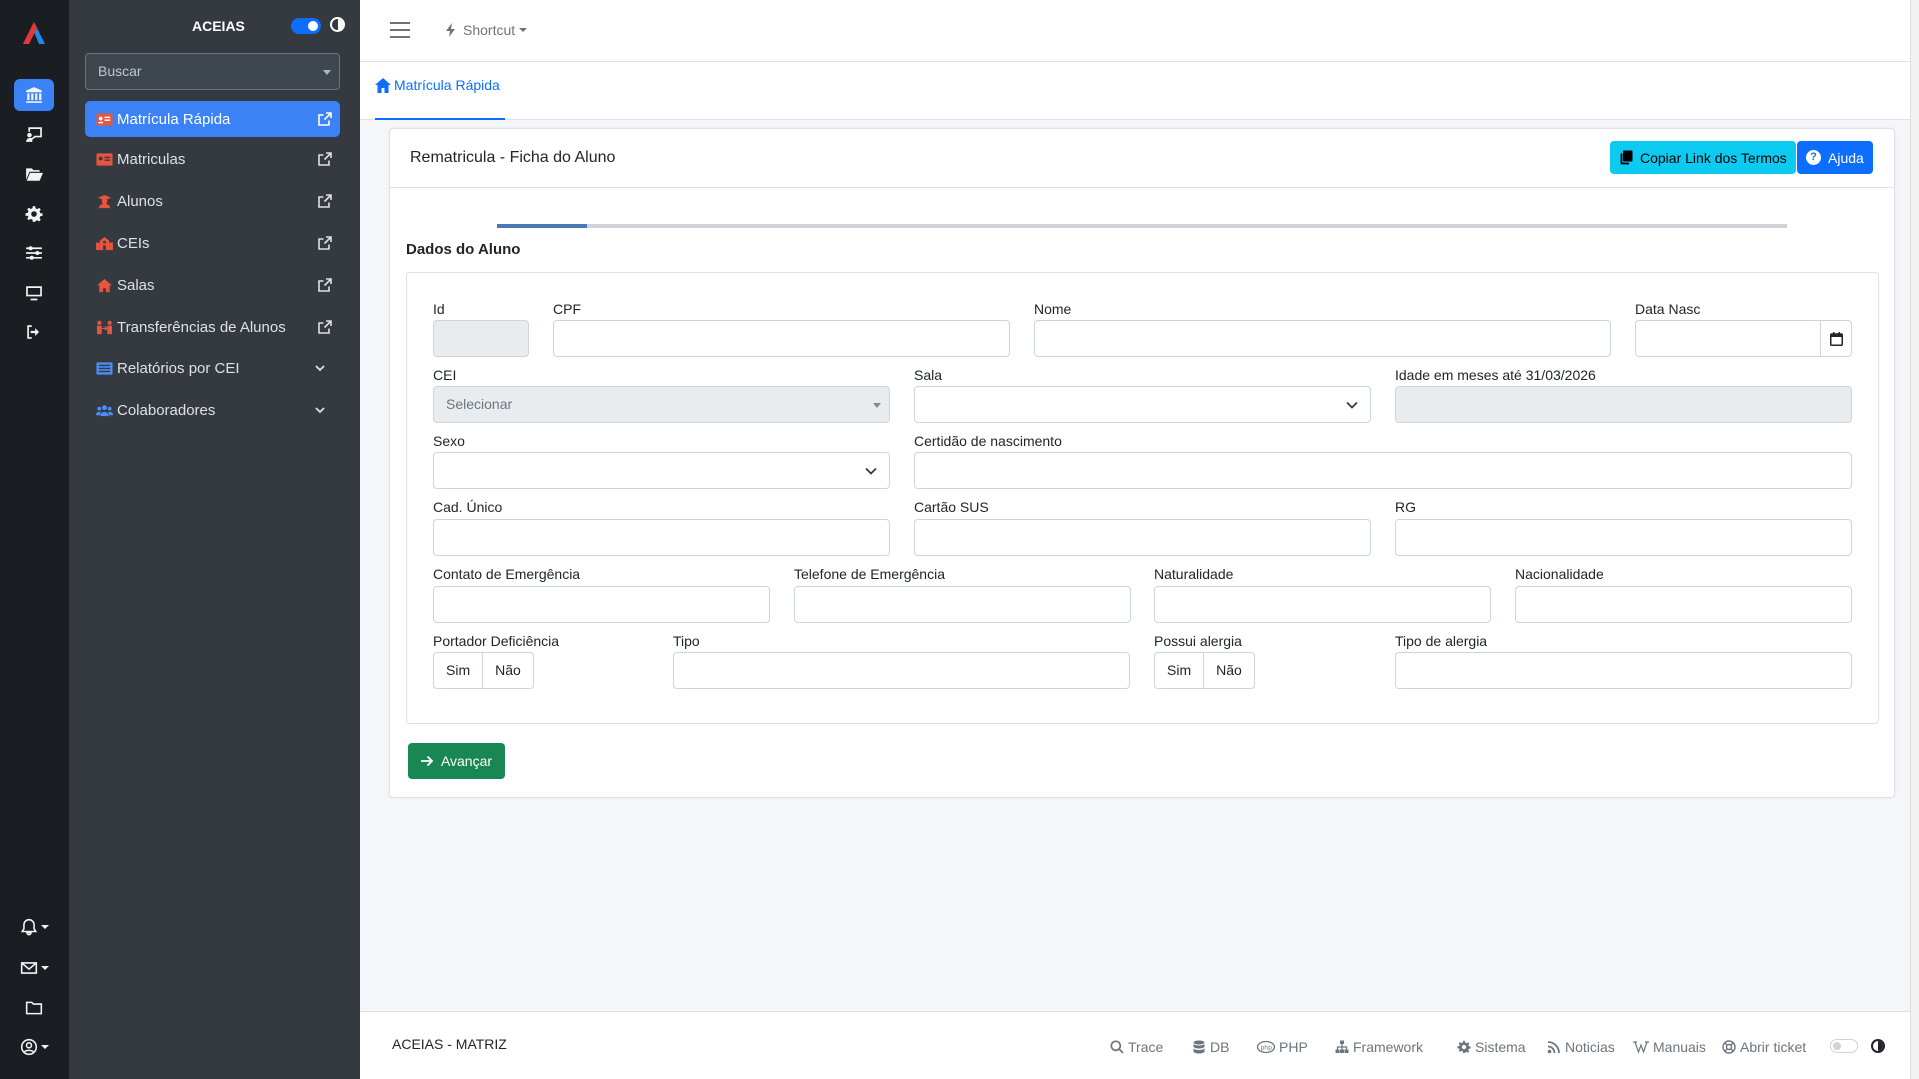 This screenshot has width=1919, height=1079. I want to click on gear-icon, so click(34, 214).